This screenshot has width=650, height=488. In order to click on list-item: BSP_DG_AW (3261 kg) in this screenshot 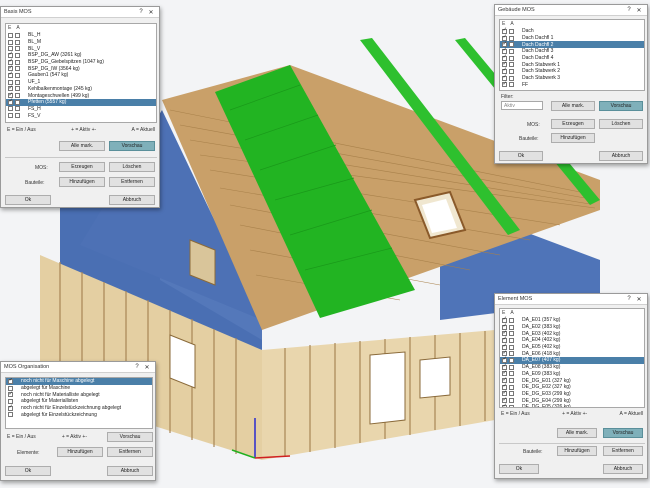, I will do `click(81, 55)`.